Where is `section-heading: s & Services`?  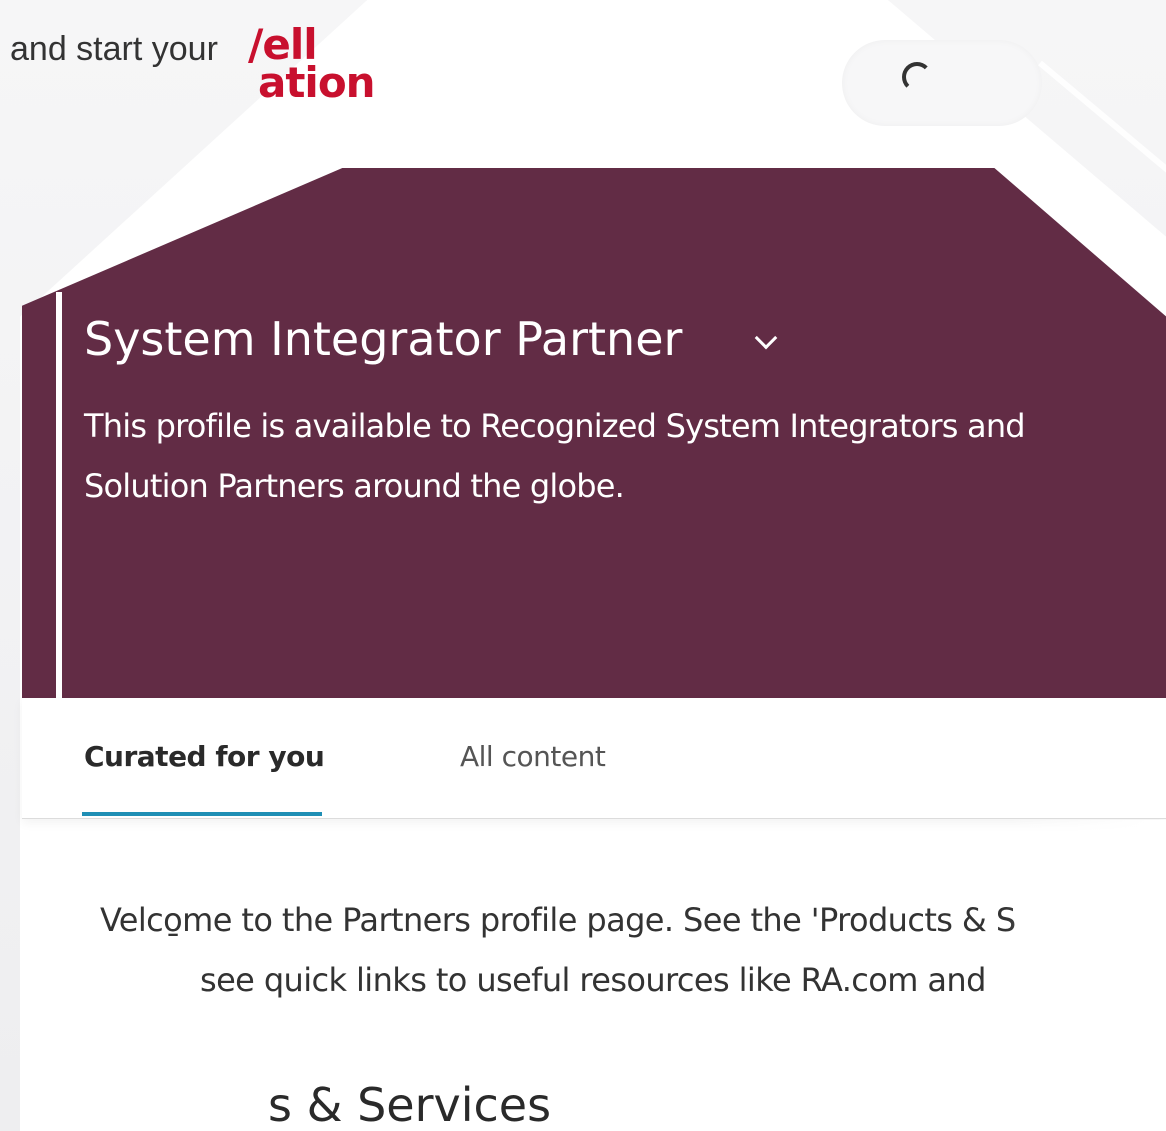 section-heading: s & Services is located at coordinates (410, 1104).